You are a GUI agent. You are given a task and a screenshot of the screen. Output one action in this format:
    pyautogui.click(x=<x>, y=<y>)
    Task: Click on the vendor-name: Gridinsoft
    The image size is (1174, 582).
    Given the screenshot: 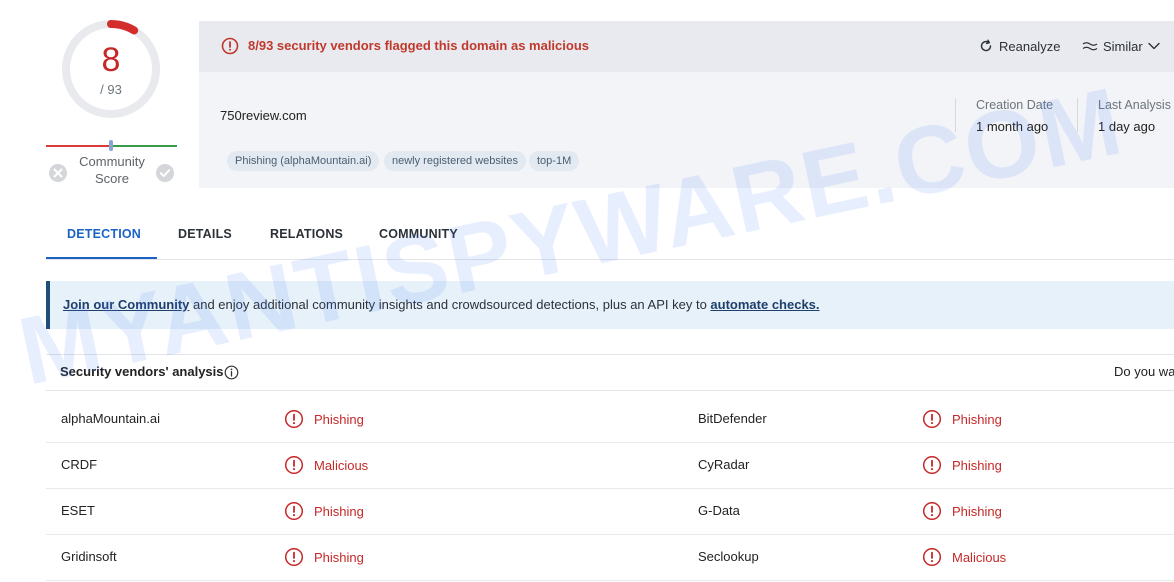 What is the action you would take?
    pyautogui.click(x=89, y=556)
    